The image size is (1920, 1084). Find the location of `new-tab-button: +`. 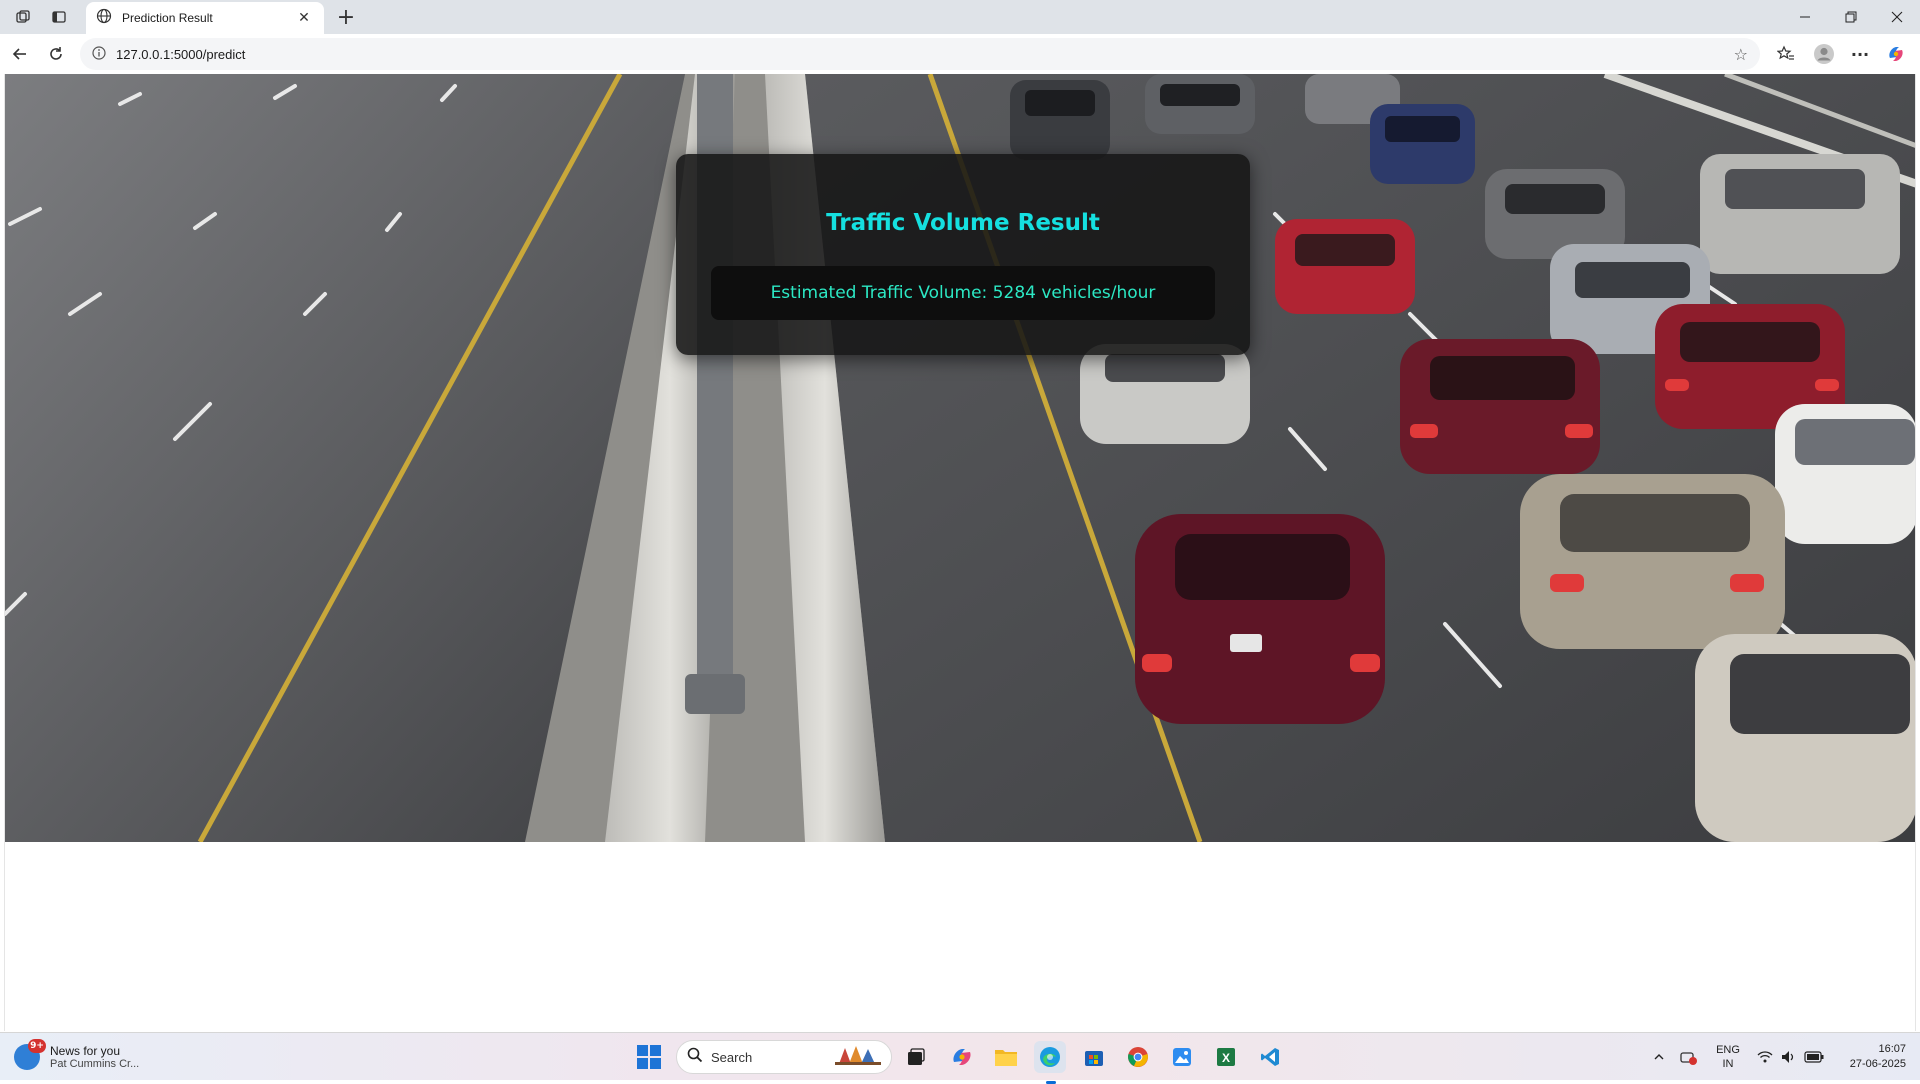

new-tab-button: + is located at coordinates (346, 17).